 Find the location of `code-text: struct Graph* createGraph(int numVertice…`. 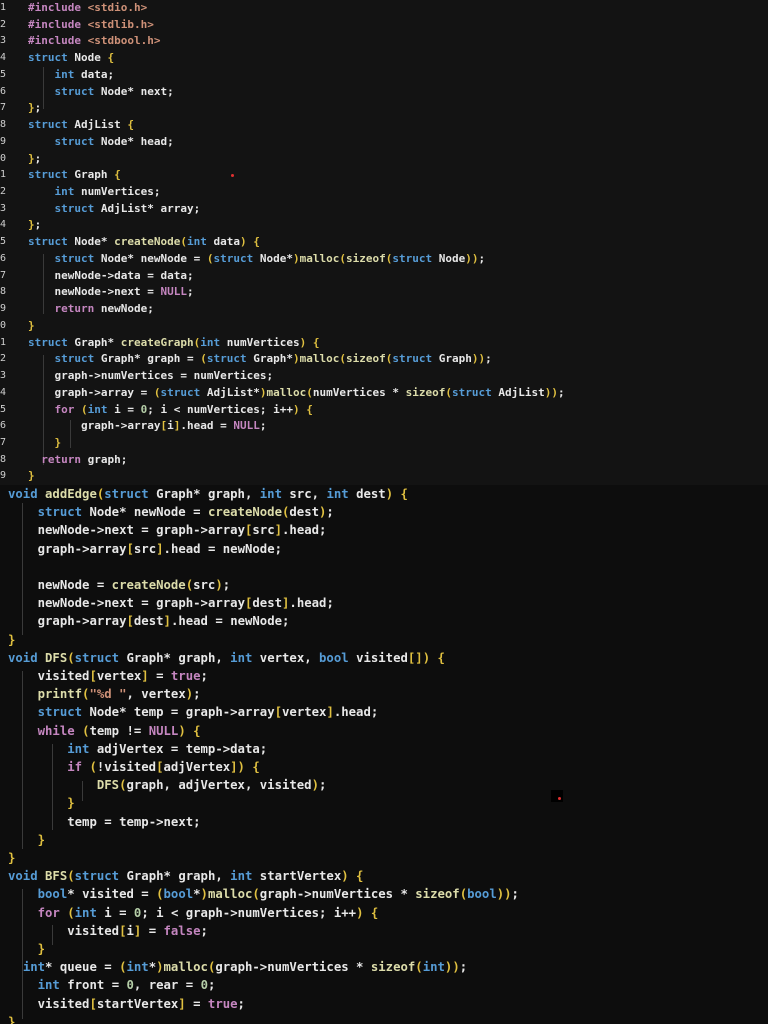

code-text: struct Graph* createGraph(int numVertice… is located at coordinates (174, 342).